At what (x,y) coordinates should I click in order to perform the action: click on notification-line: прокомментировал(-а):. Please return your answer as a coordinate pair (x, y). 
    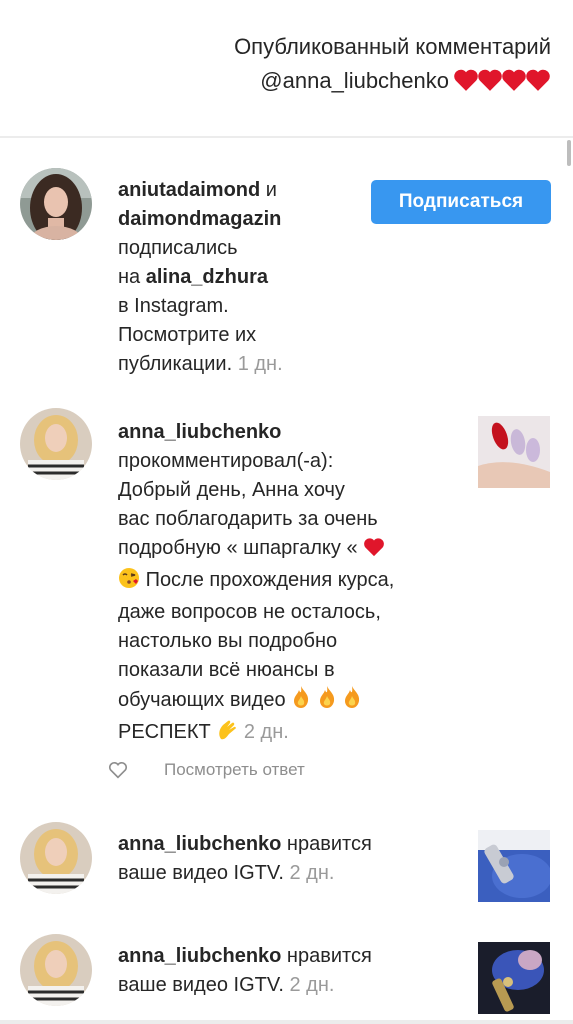
    Looking at the image, I should click on (226, 461).